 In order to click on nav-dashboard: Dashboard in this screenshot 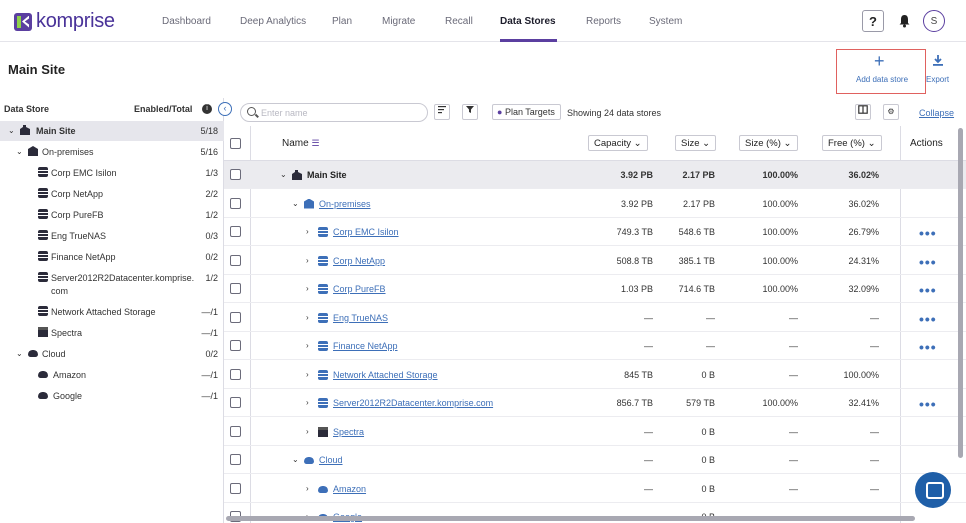, I will do `click(186, 21)`.